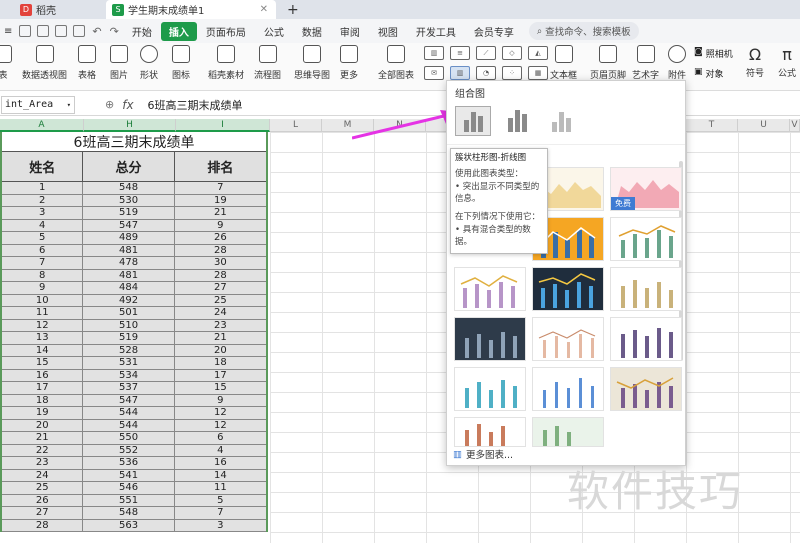  I want to click on ribbon-docer-material-button: 稻壳素材, so click(226, 63).